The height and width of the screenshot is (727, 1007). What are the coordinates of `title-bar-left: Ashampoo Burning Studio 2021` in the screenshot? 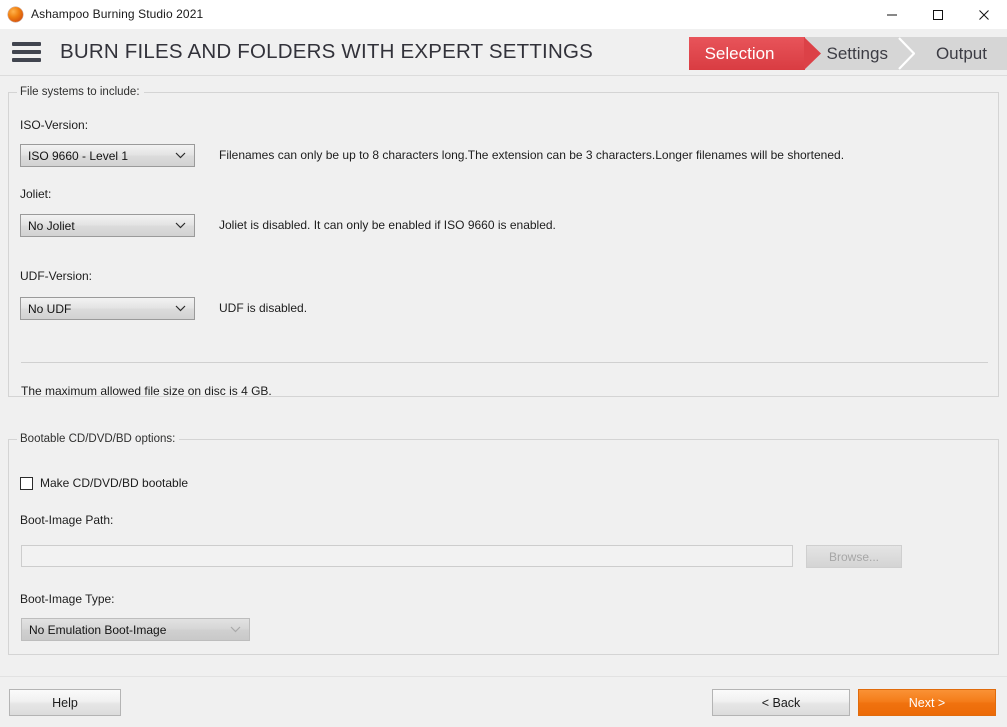 It's located at (102, 14).